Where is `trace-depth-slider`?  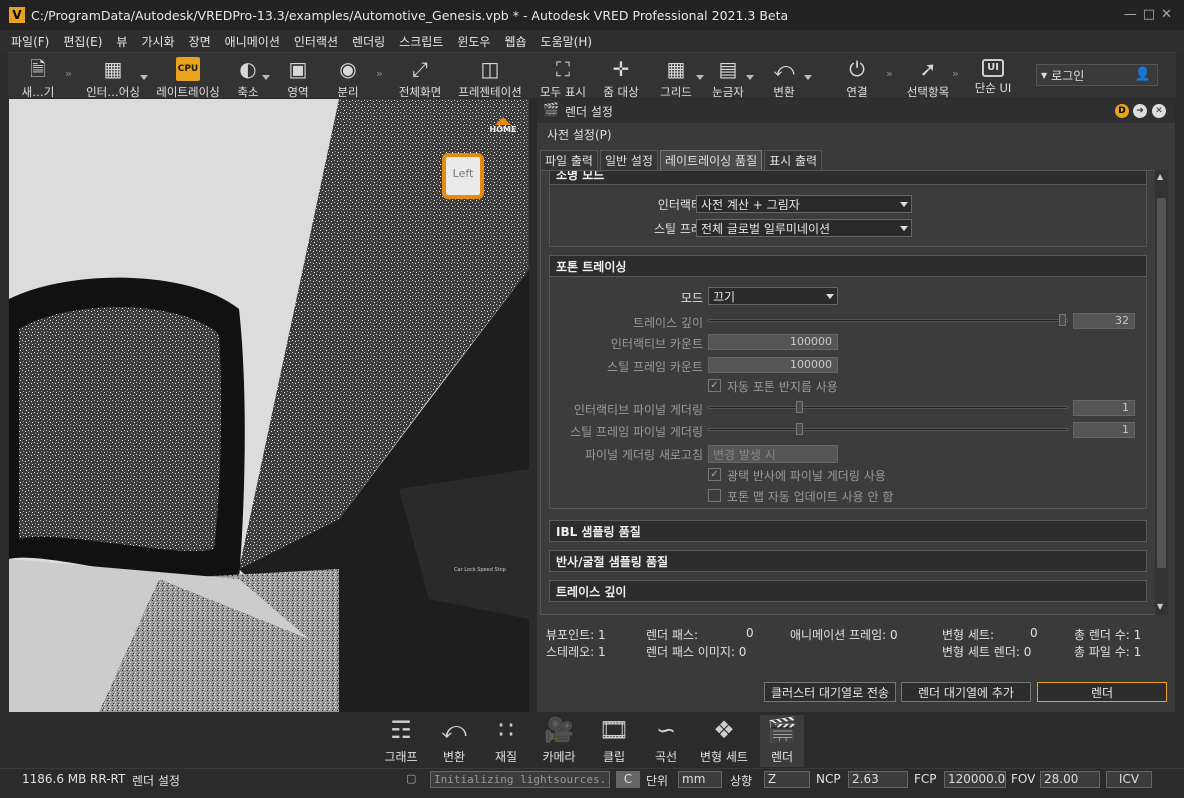 trace-depth-slider is located at coordinates (888, 320).